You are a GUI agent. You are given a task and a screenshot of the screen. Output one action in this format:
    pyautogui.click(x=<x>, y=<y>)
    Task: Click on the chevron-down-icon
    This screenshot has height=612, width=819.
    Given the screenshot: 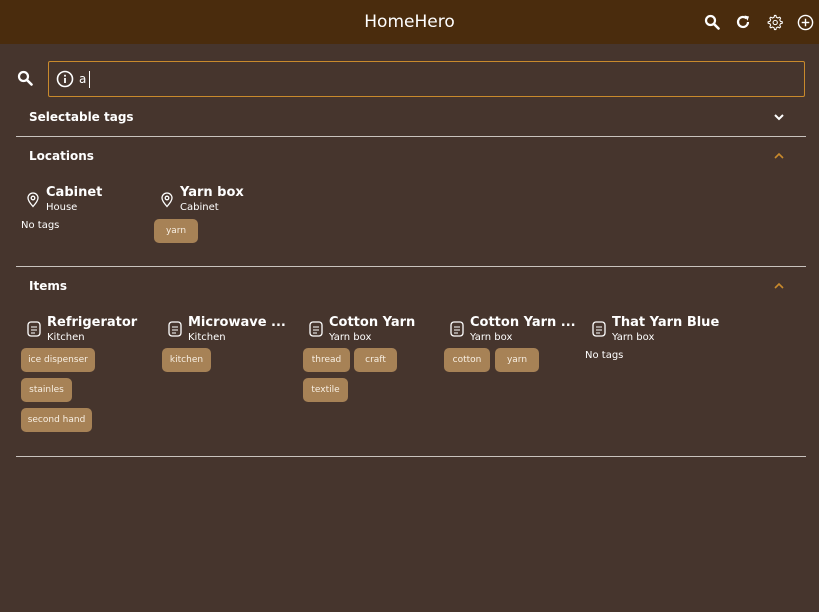 What is the action you would take?
    pyautogui.click(x=779, y=117)
    